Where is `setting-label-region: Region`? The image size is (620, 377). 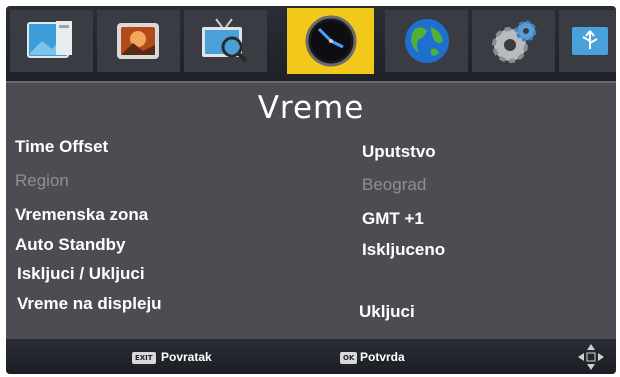
setting-label-region: Region is located at coordinates (42, 180).